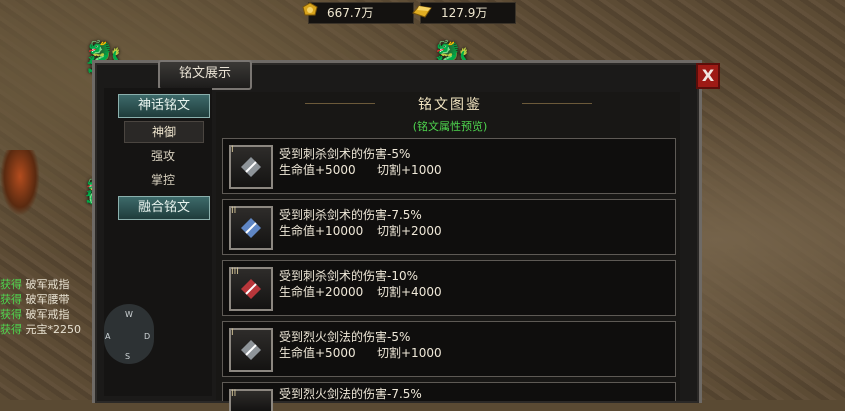  I want to click on loot-log-line: 获得 元宝*2250, so click(40, 329).